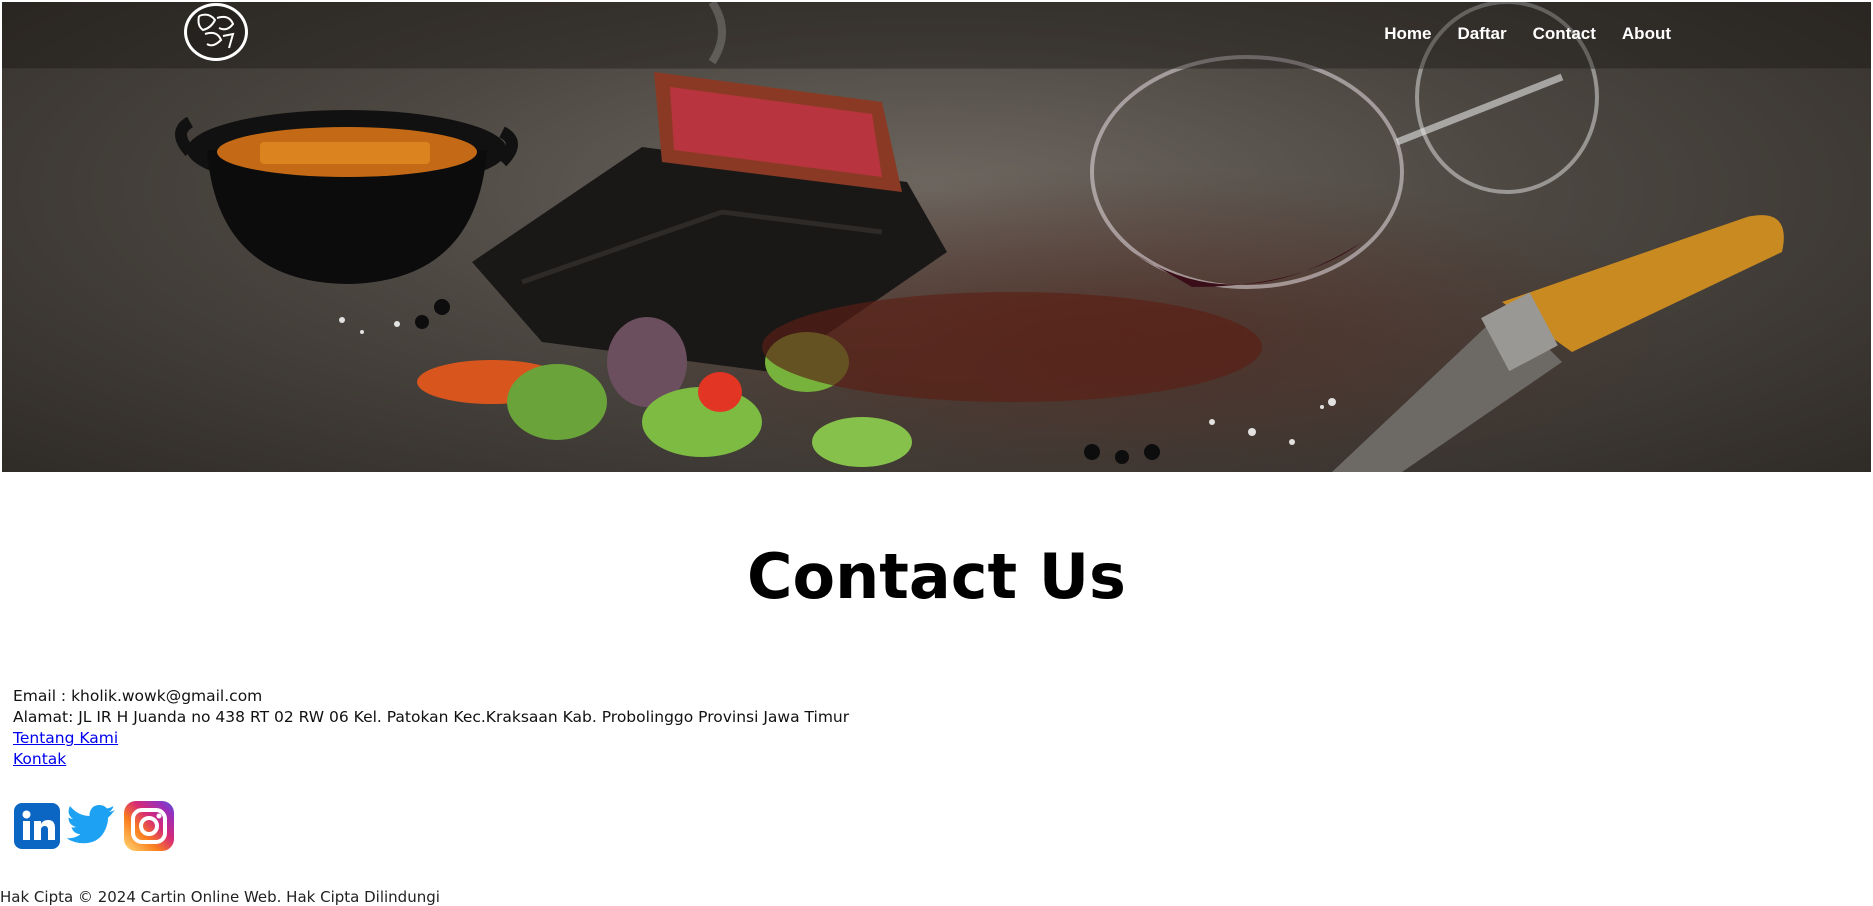 This screenshot has height=906, width=1873. Describe the element at coordinates (37, 826) in the screenshot. I see `linkedin-icon` at that location.